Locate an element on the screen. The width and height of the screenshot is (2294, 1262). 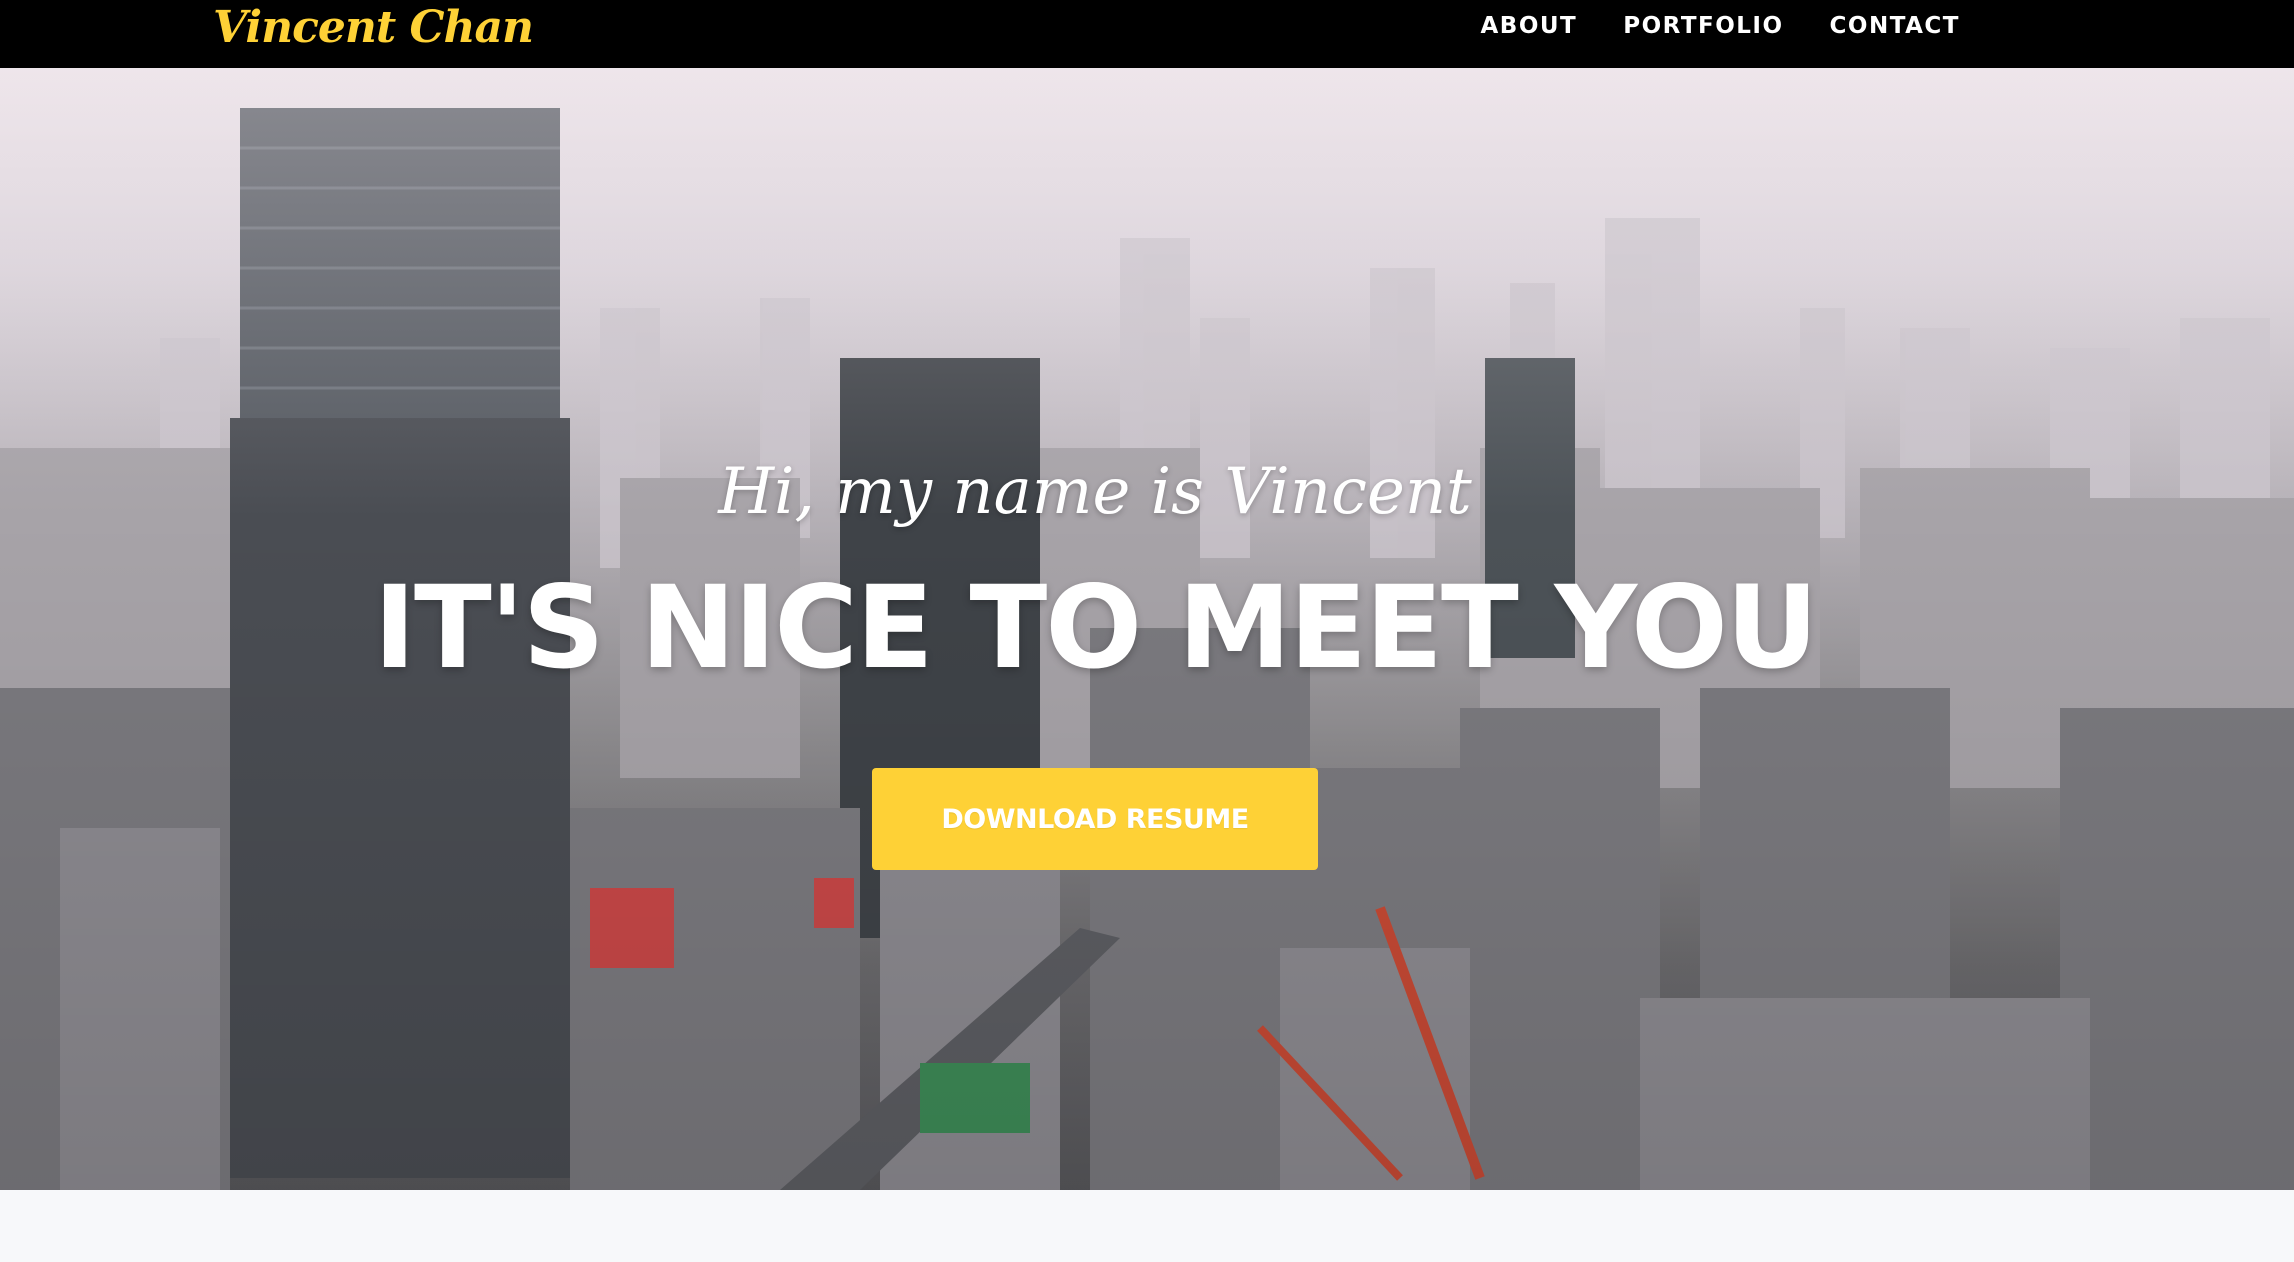
download-resume-button: DOWNLOAD RESUME is located at coordinates (1095, 819).